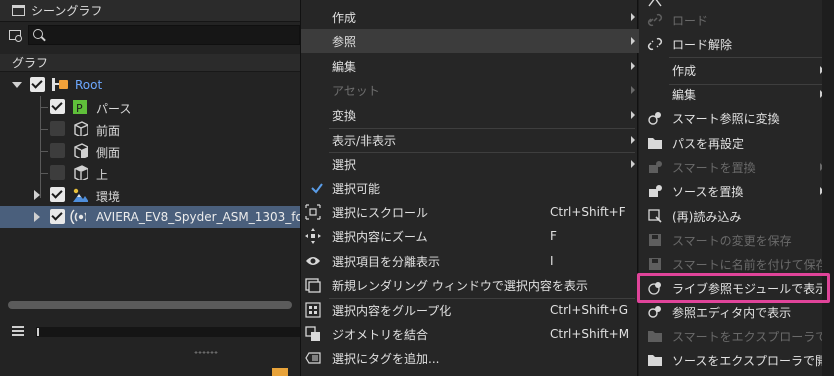  I want to click on submenu-item-unload: ロード解除, so click(736, 44).